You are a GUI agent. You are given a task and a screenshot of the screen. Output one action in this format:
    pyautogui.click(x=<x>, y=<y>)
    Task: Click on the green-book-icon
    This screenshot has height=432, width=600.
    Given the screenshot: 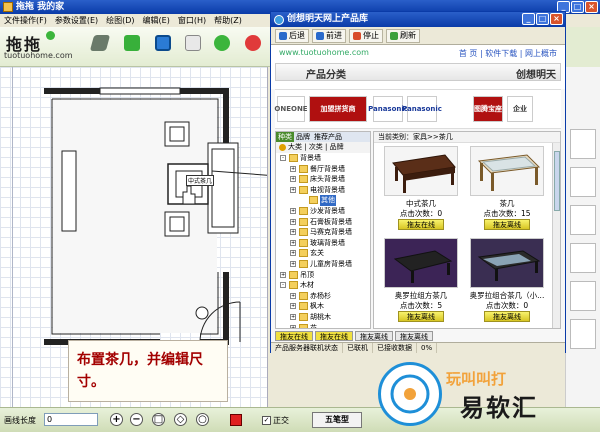 What is the action you would take?
    pyautogui.click(x=132, y=43)
    